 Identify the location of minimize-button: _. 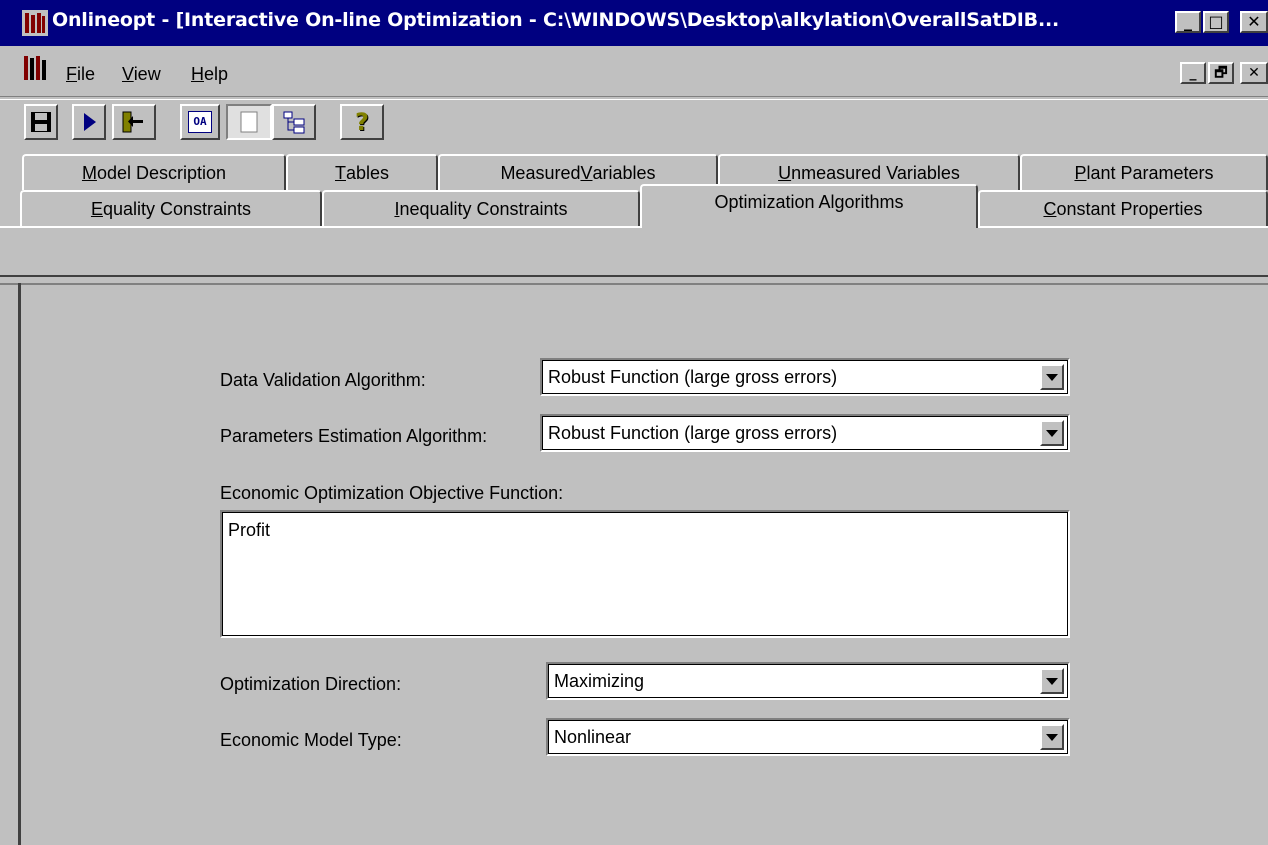
(1188, 22).